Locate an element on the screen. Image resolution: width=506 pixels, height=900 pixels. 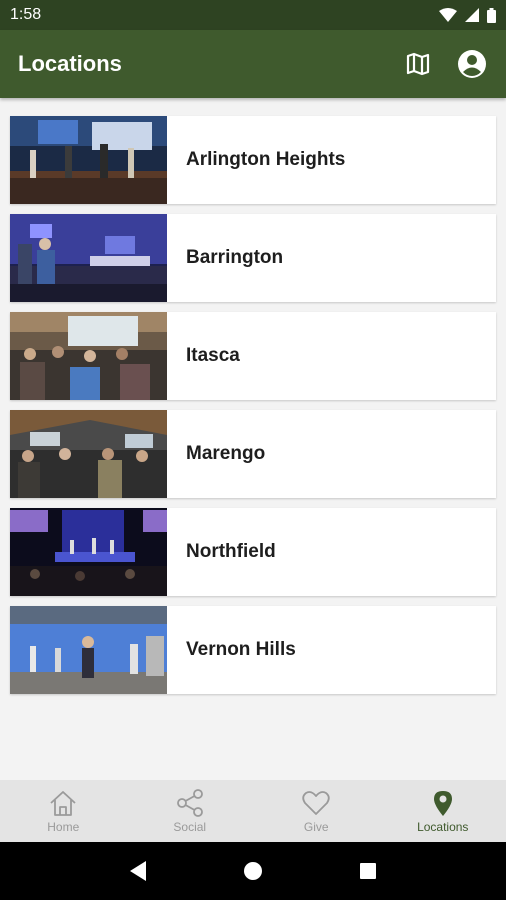
nav-locations: Locations is located at coordinates (443, 811).